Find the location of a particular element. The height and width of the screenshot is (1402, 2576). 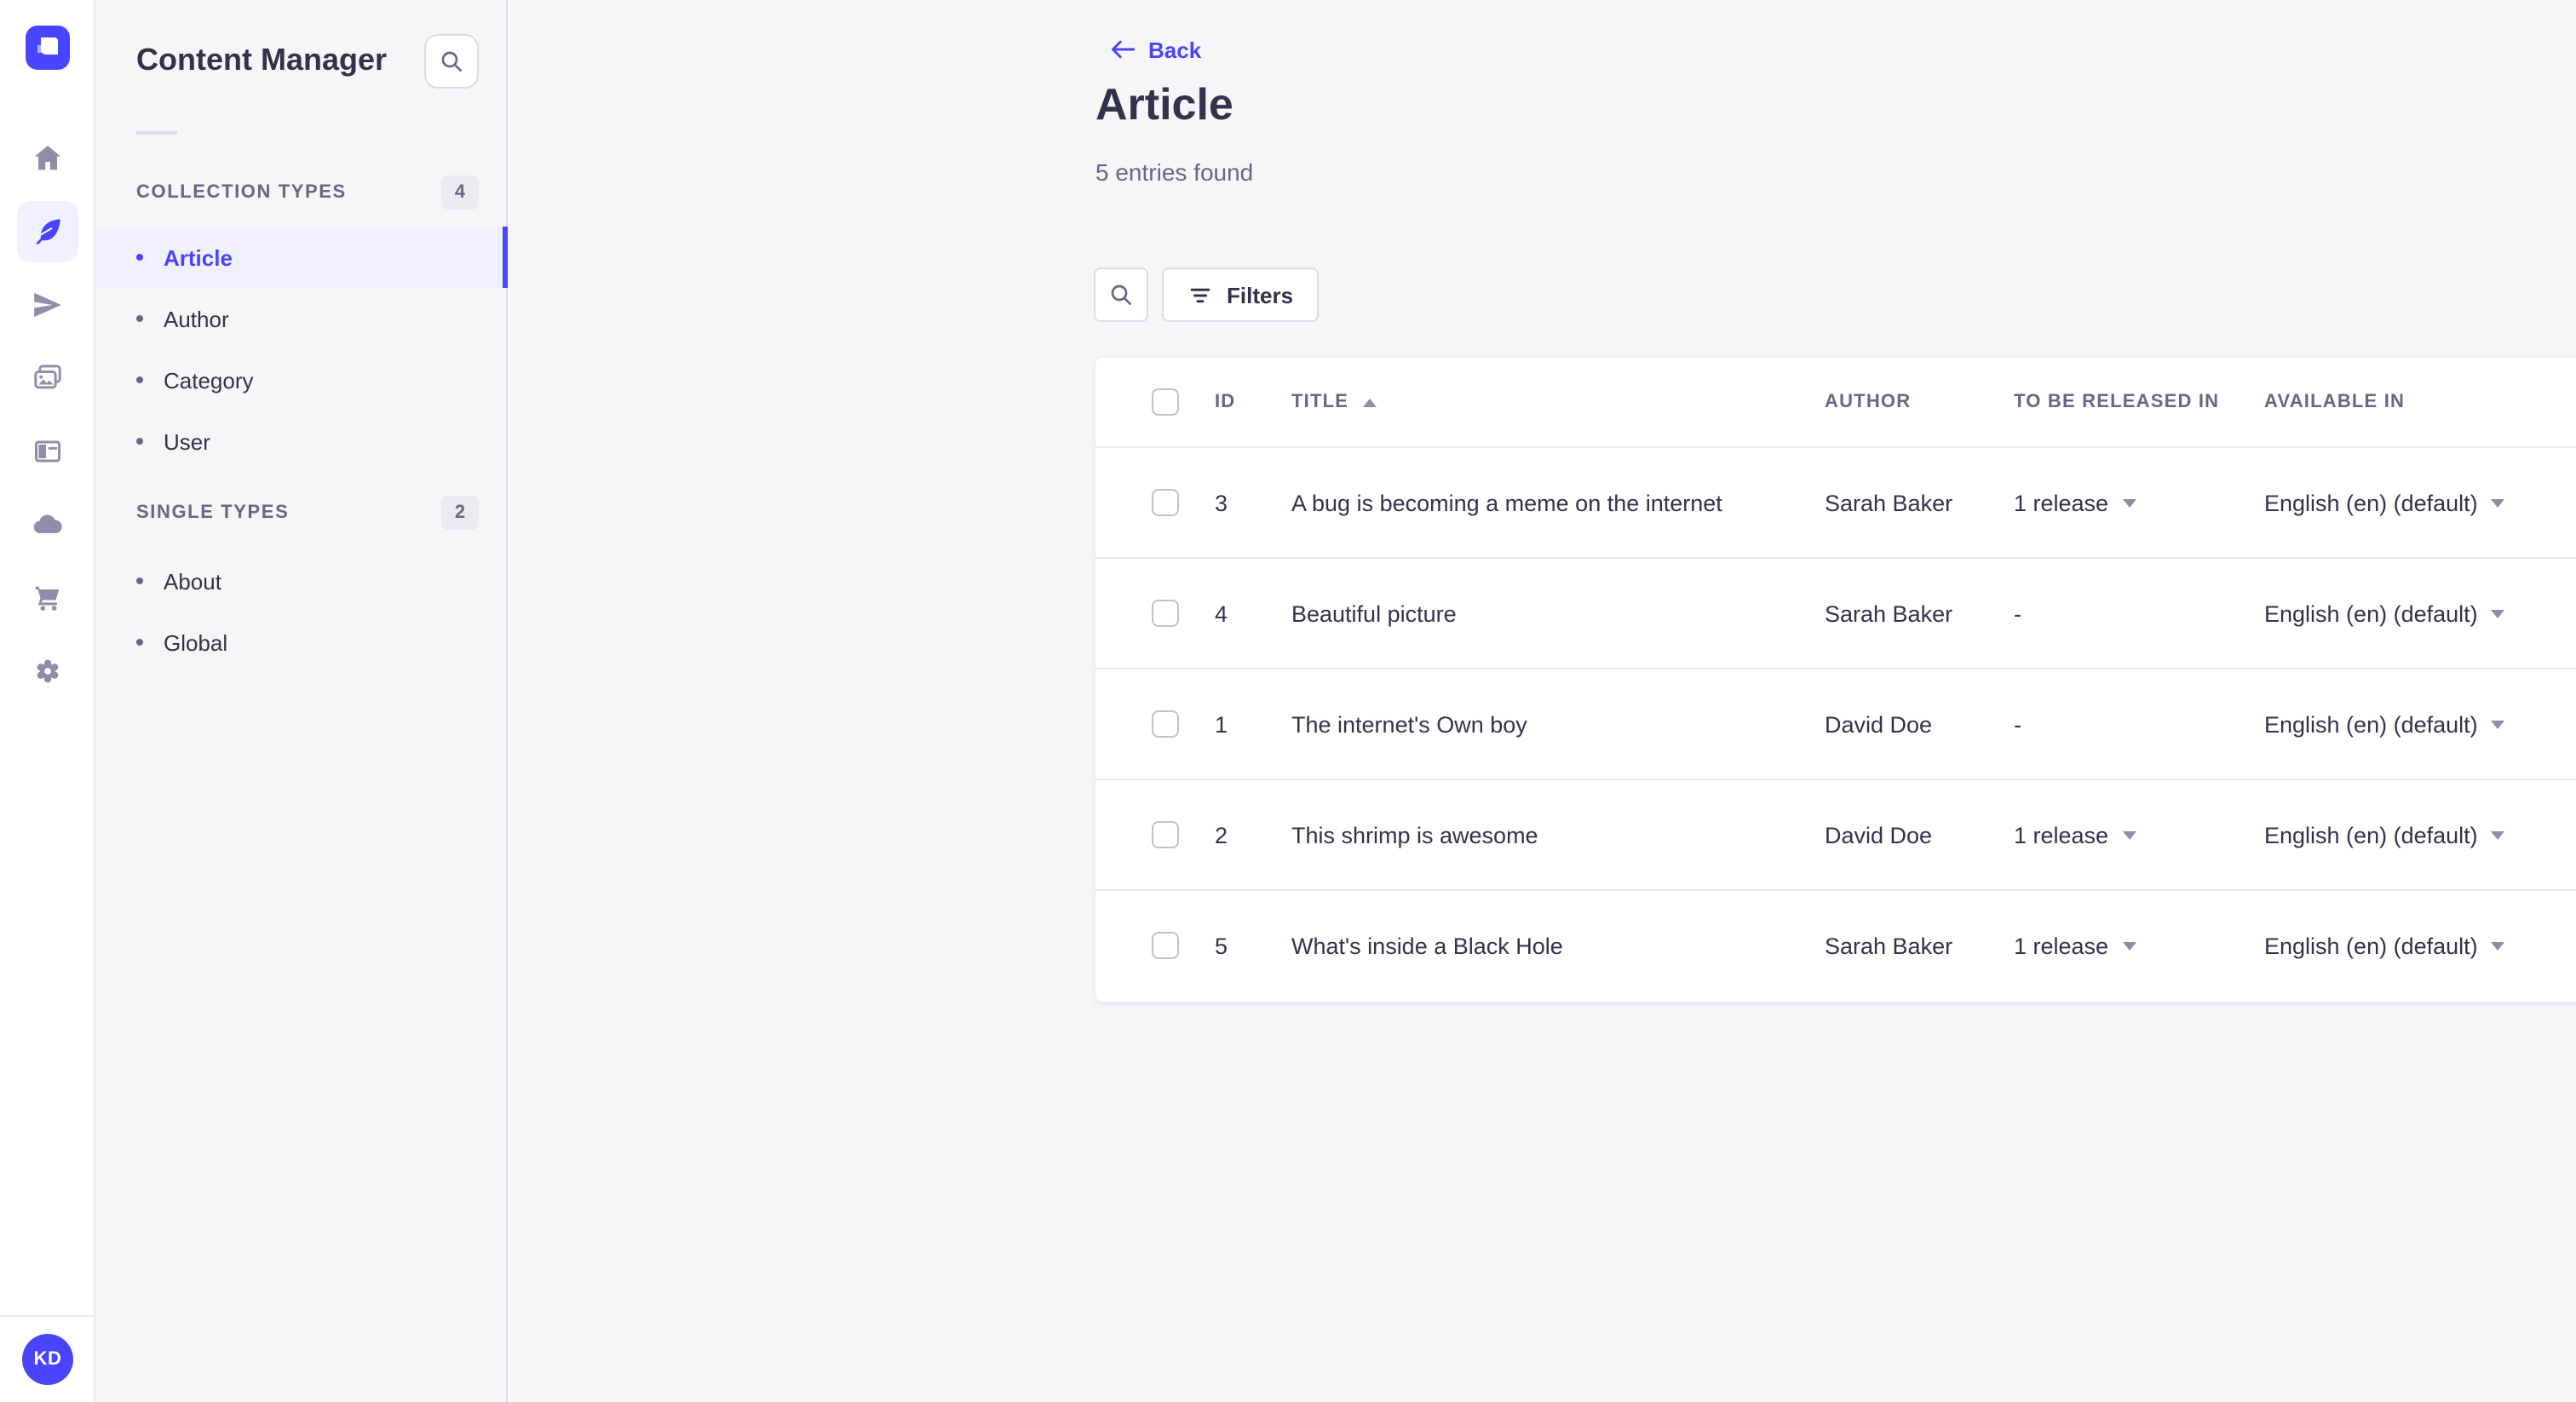

collection-types-header: COLLECTION TYPES 4 is located at coordinates (301, 192).